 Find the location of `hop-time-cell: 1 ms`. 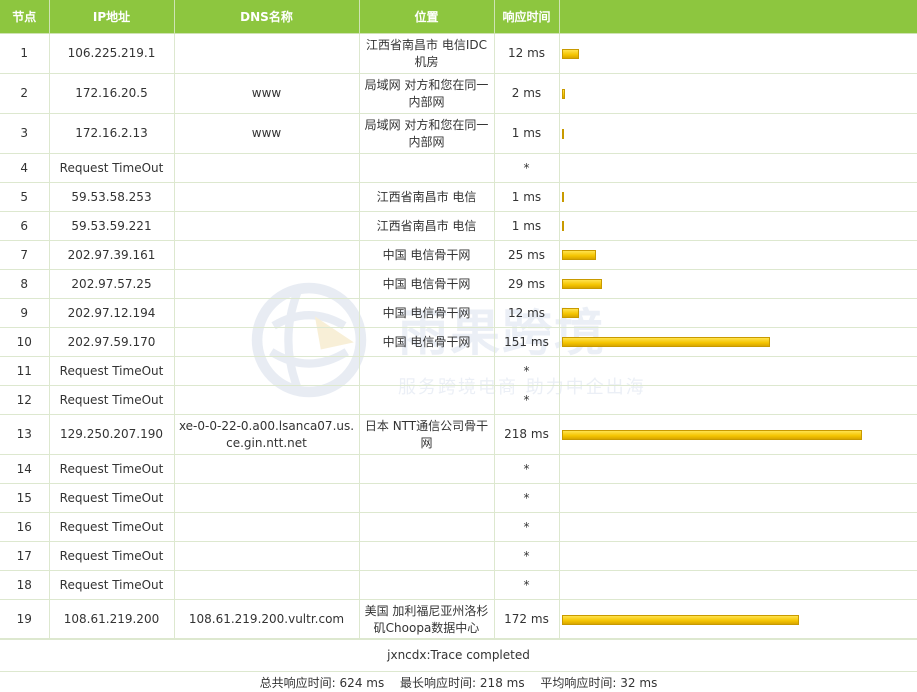

hop-time-cell: 1 ms is located at coordinates (527, 197).